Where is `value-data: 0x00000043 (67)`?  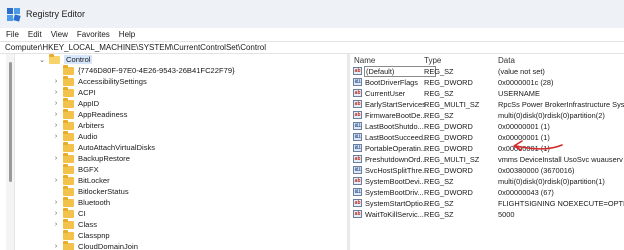 value-data: 0x00000043 (67) is located at coordinates (526, 192).